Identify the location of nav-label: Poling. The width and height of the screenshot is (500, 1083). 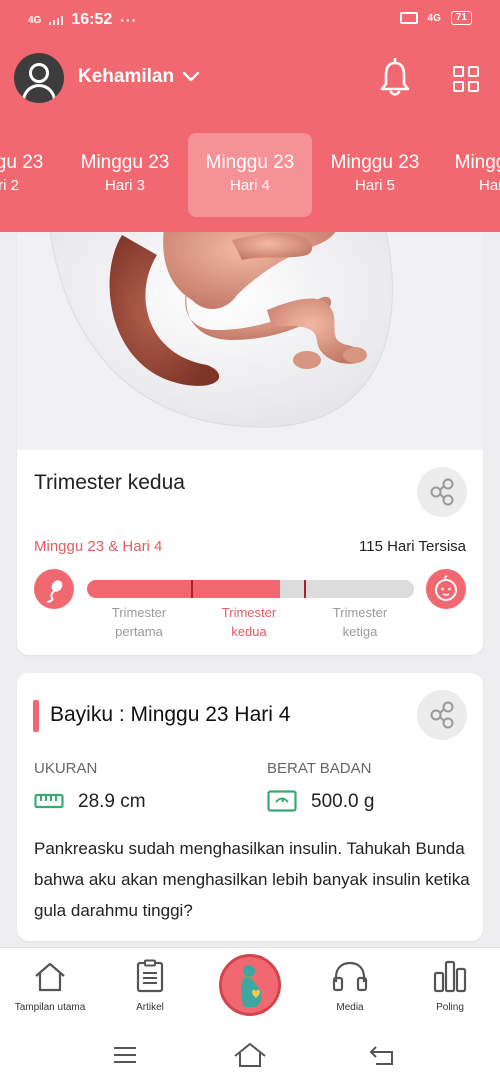
(450, 1007).